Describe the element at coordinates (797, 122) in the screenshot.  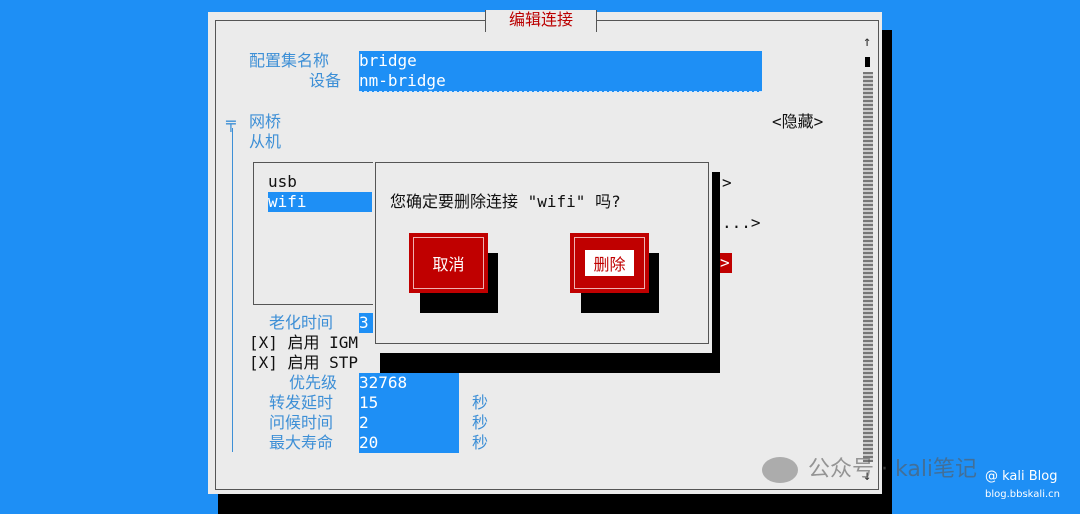
I see `hide-button: <隐藏>` at that location.